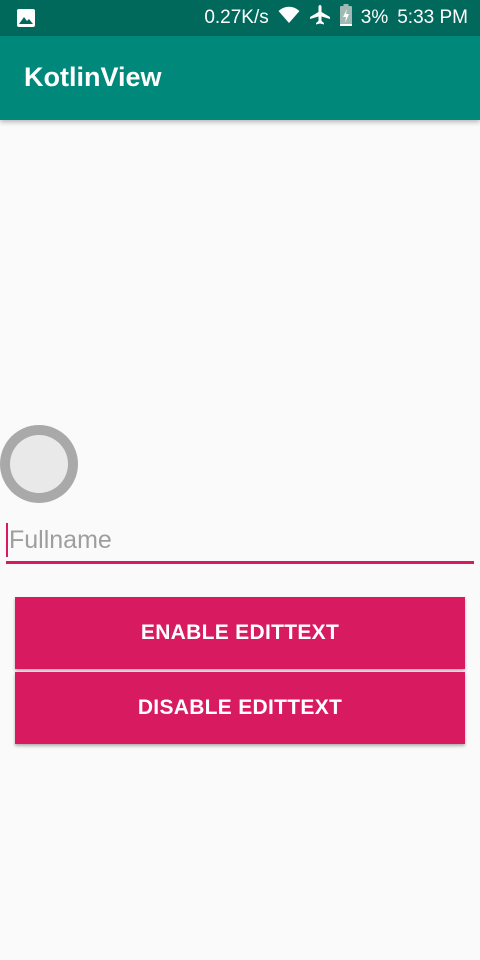 The height and width of the screenshot is (960, 480). I want to click on fullname-underline, so click(240, 562).